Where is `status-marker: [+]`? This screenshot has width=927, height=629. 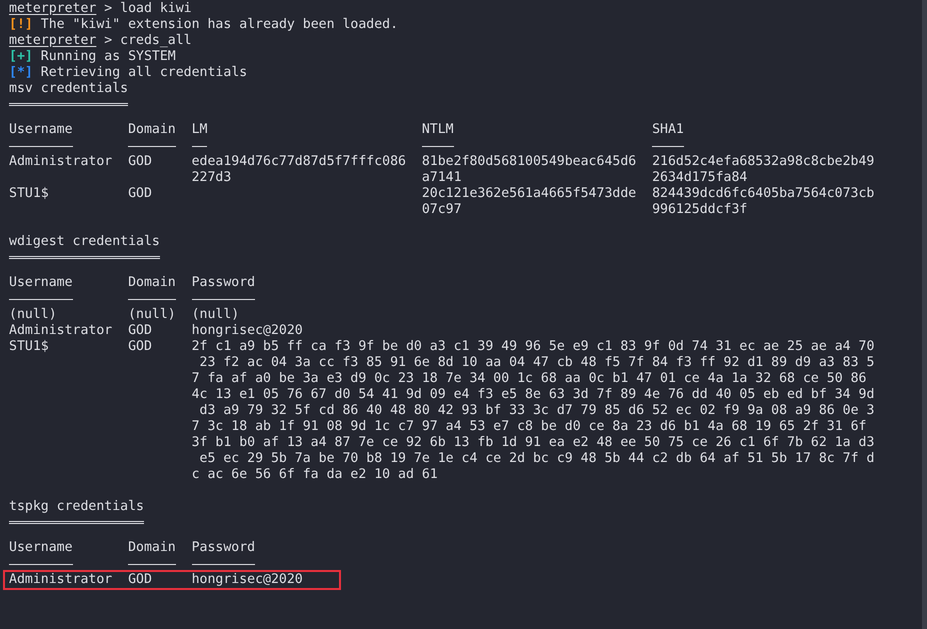 status-marker: [+] is located at coordinates (21, 57).